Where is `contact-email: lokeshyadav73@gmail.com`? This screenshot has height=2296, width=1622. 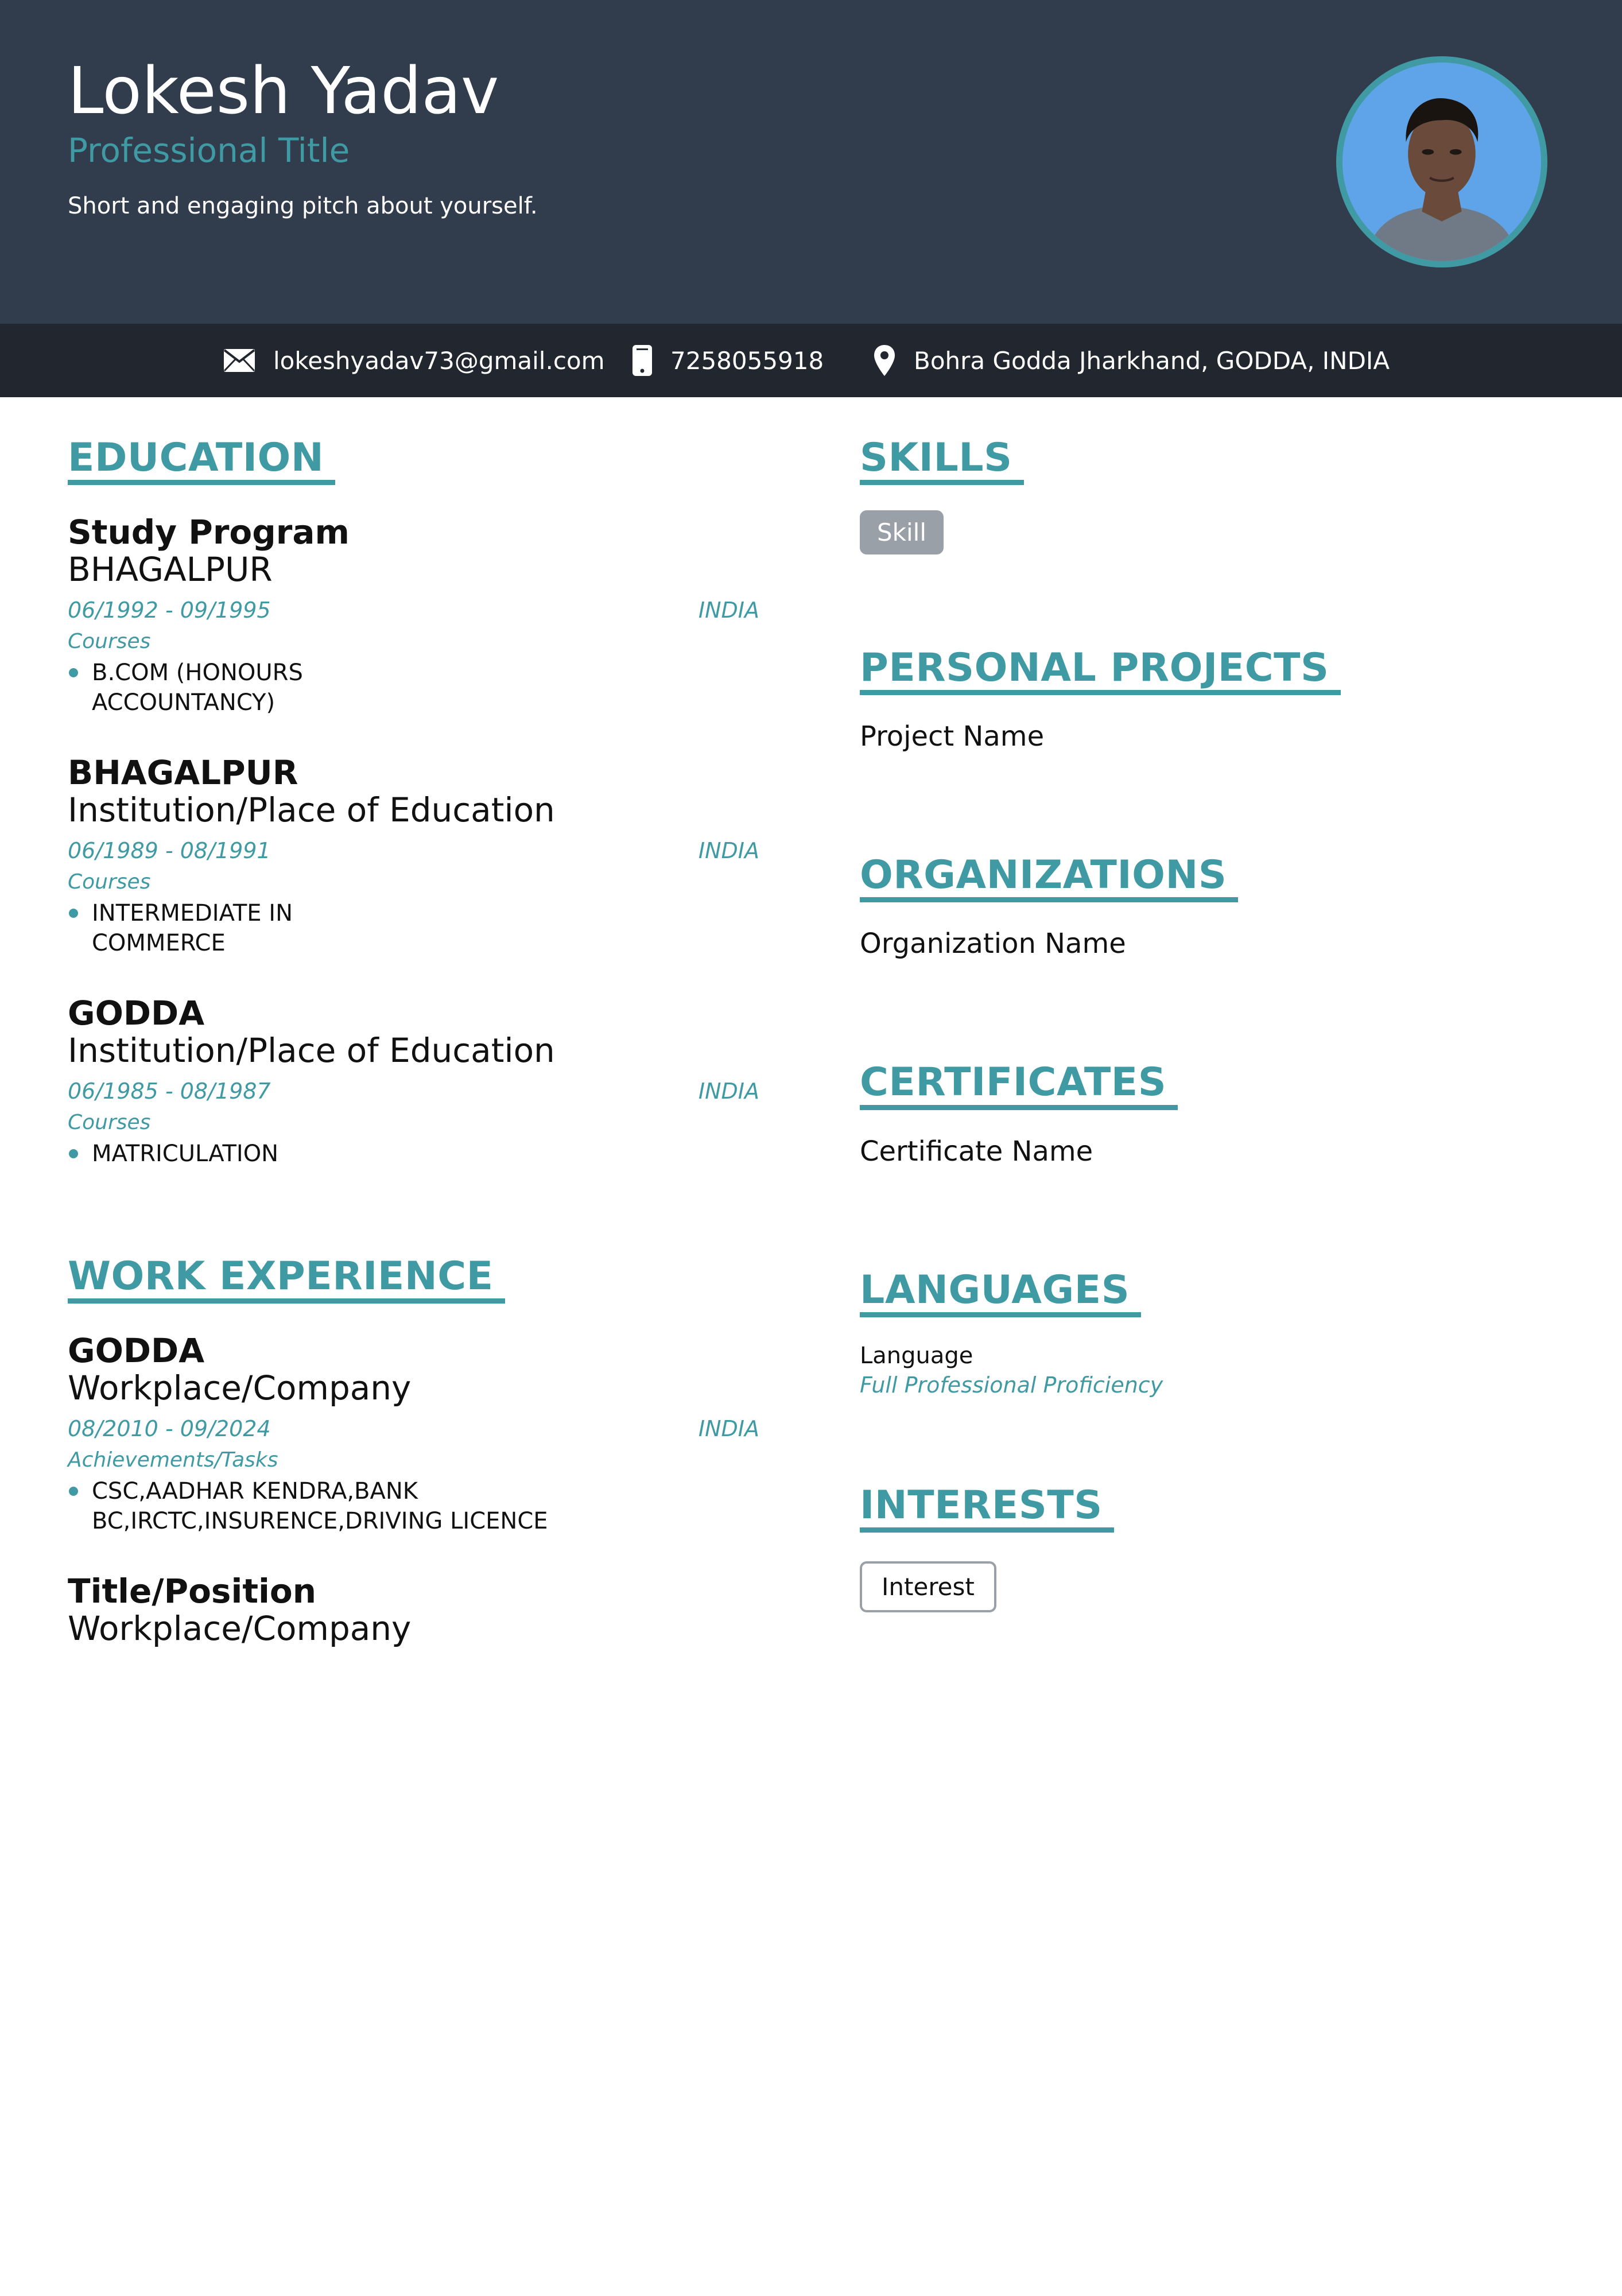
contact-email: lokeshyadav73@gmail.com is located at coordinates (414, 360).